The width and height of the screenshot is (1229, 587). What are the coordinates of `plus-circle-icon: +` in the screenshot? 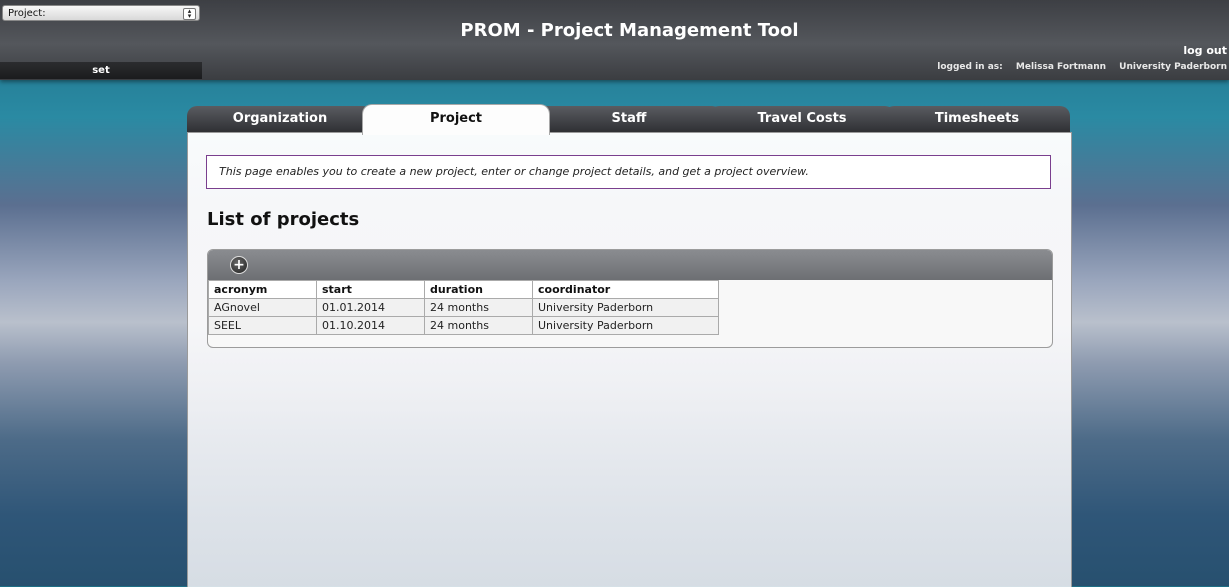 It's located at (239, 265).